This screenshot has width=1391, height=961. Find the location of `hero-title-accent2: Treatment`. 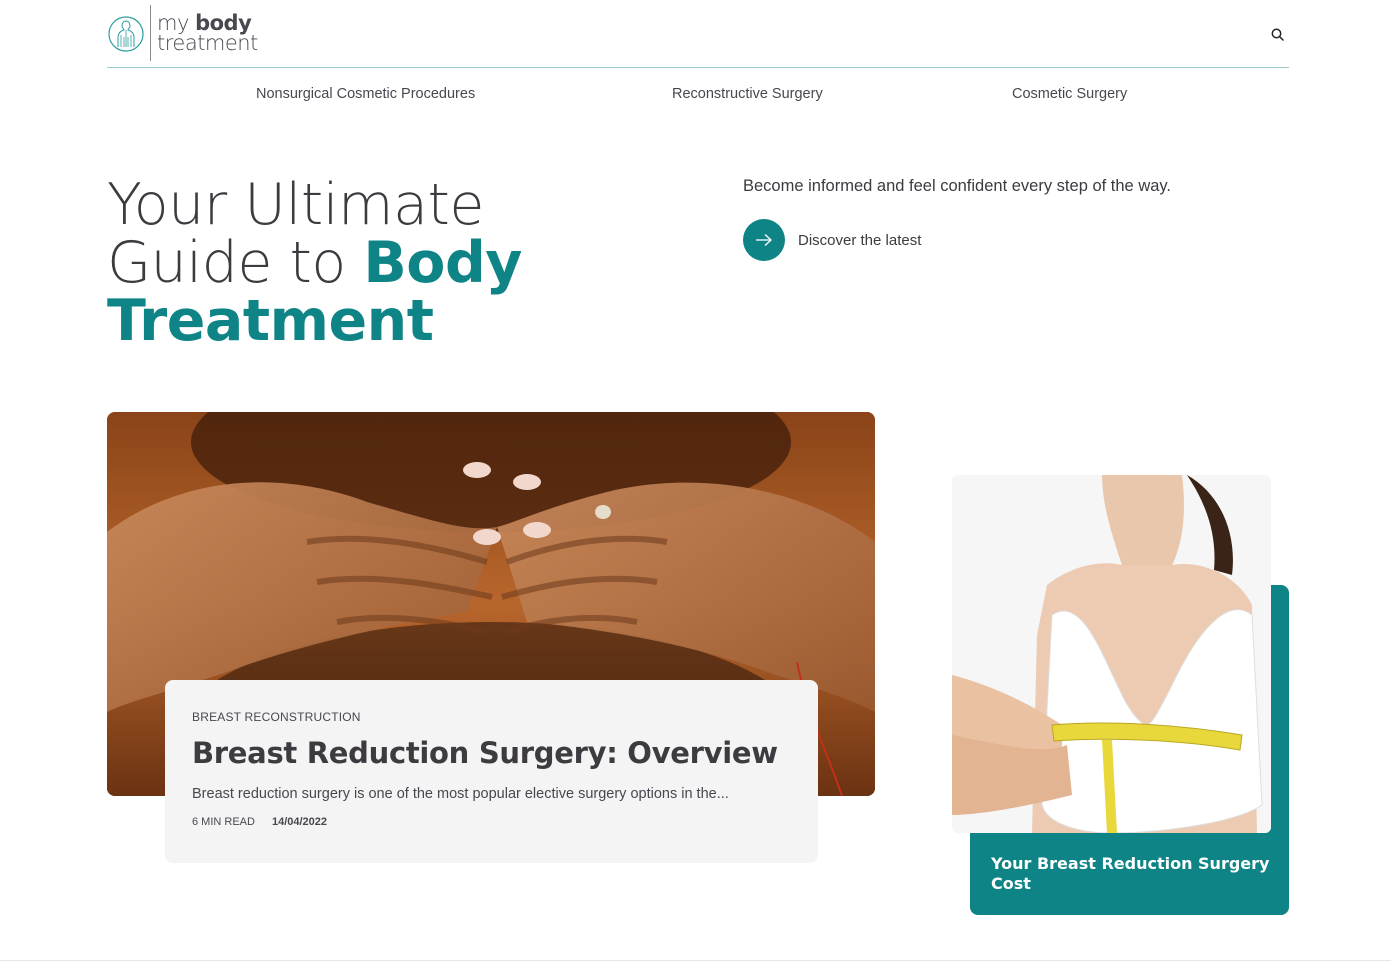

hero-title-accent2: Treatment is located at coordinates (270, 321).